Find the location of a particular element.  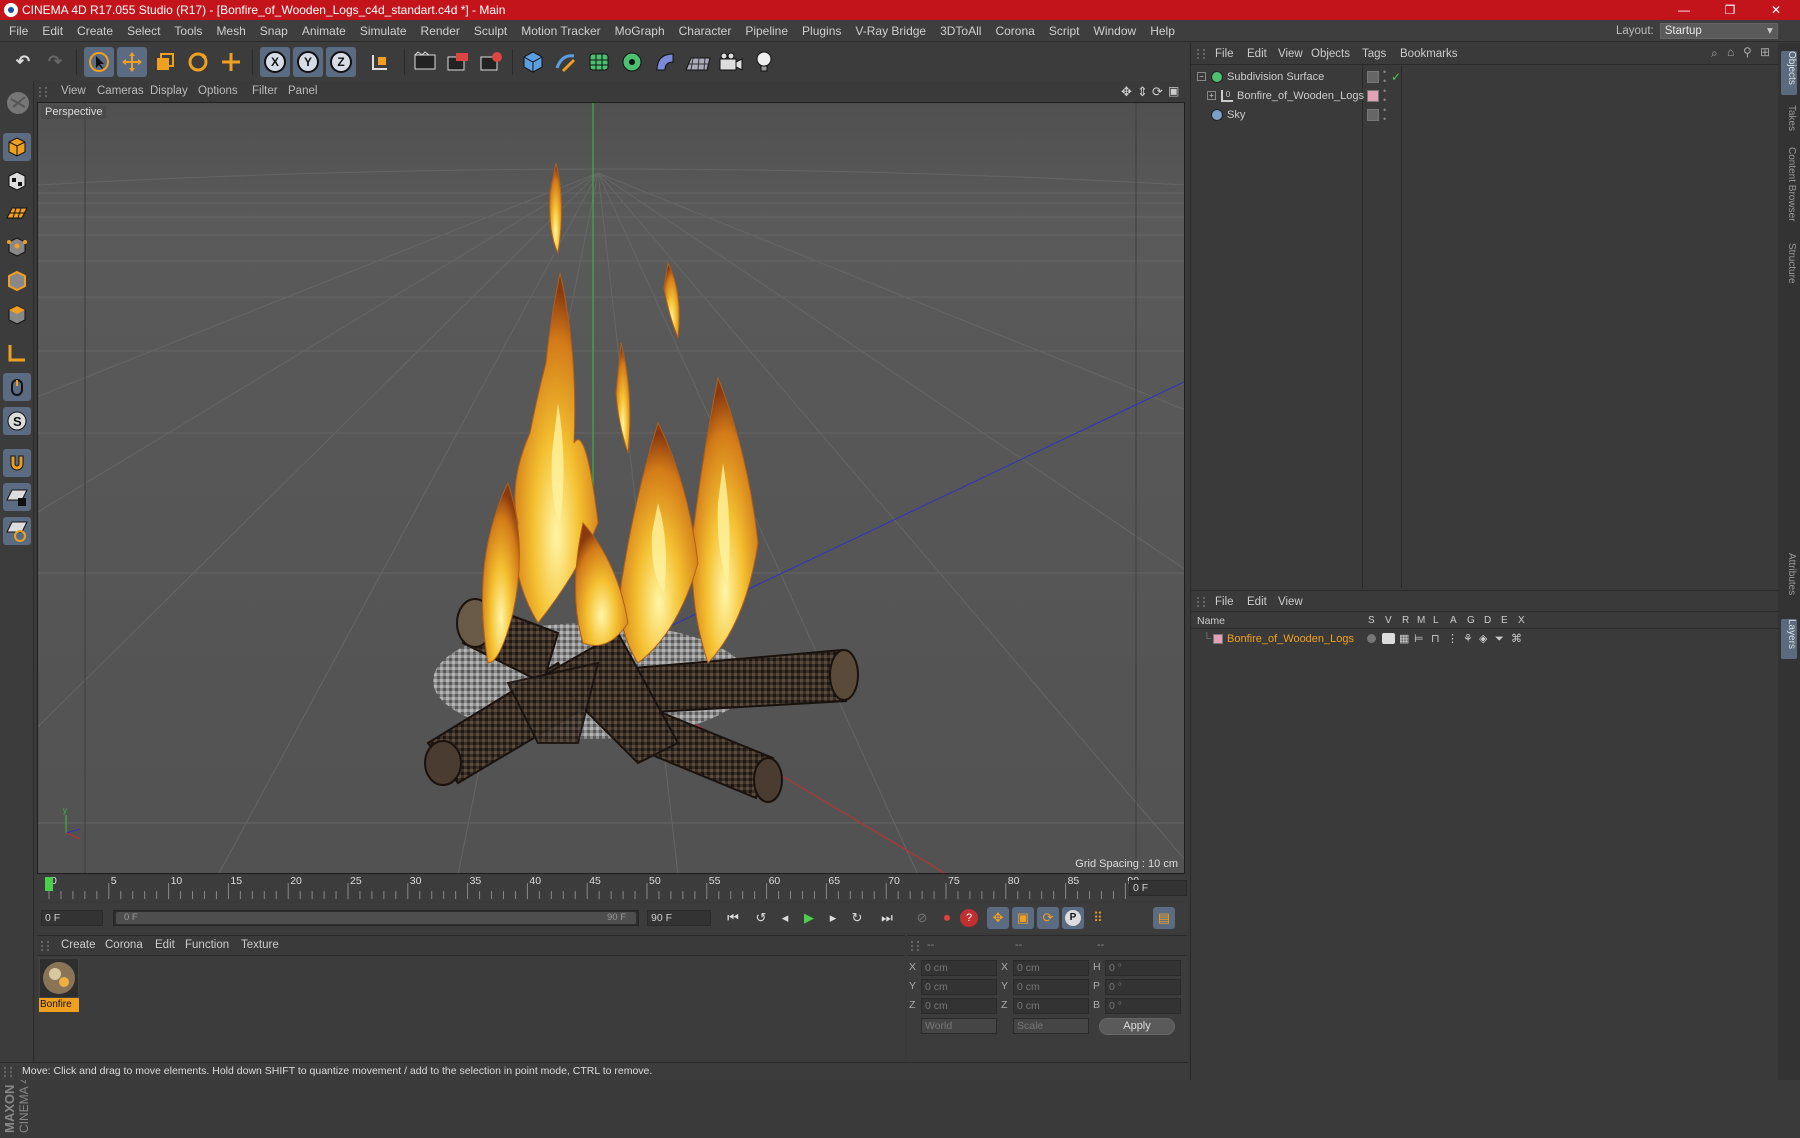

menu-motion-tracker: Motion Tracker is located at coordinates (560, 31).